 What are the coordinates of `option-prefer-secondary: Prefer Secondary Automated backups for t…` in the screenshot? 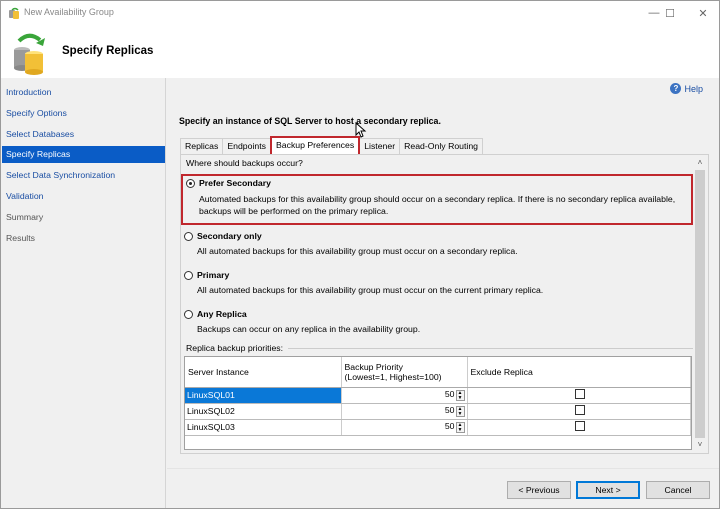 It's located at (437, 199).